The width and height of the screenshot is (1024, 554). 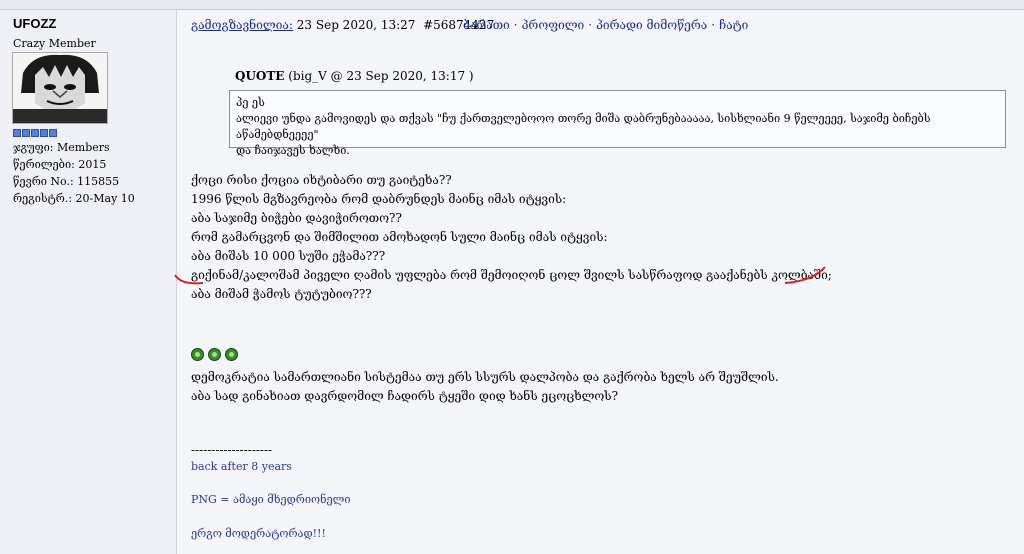 I want to click on user-registered: რეგისტრ.: 20-May 10, so click(x=74, y=198).